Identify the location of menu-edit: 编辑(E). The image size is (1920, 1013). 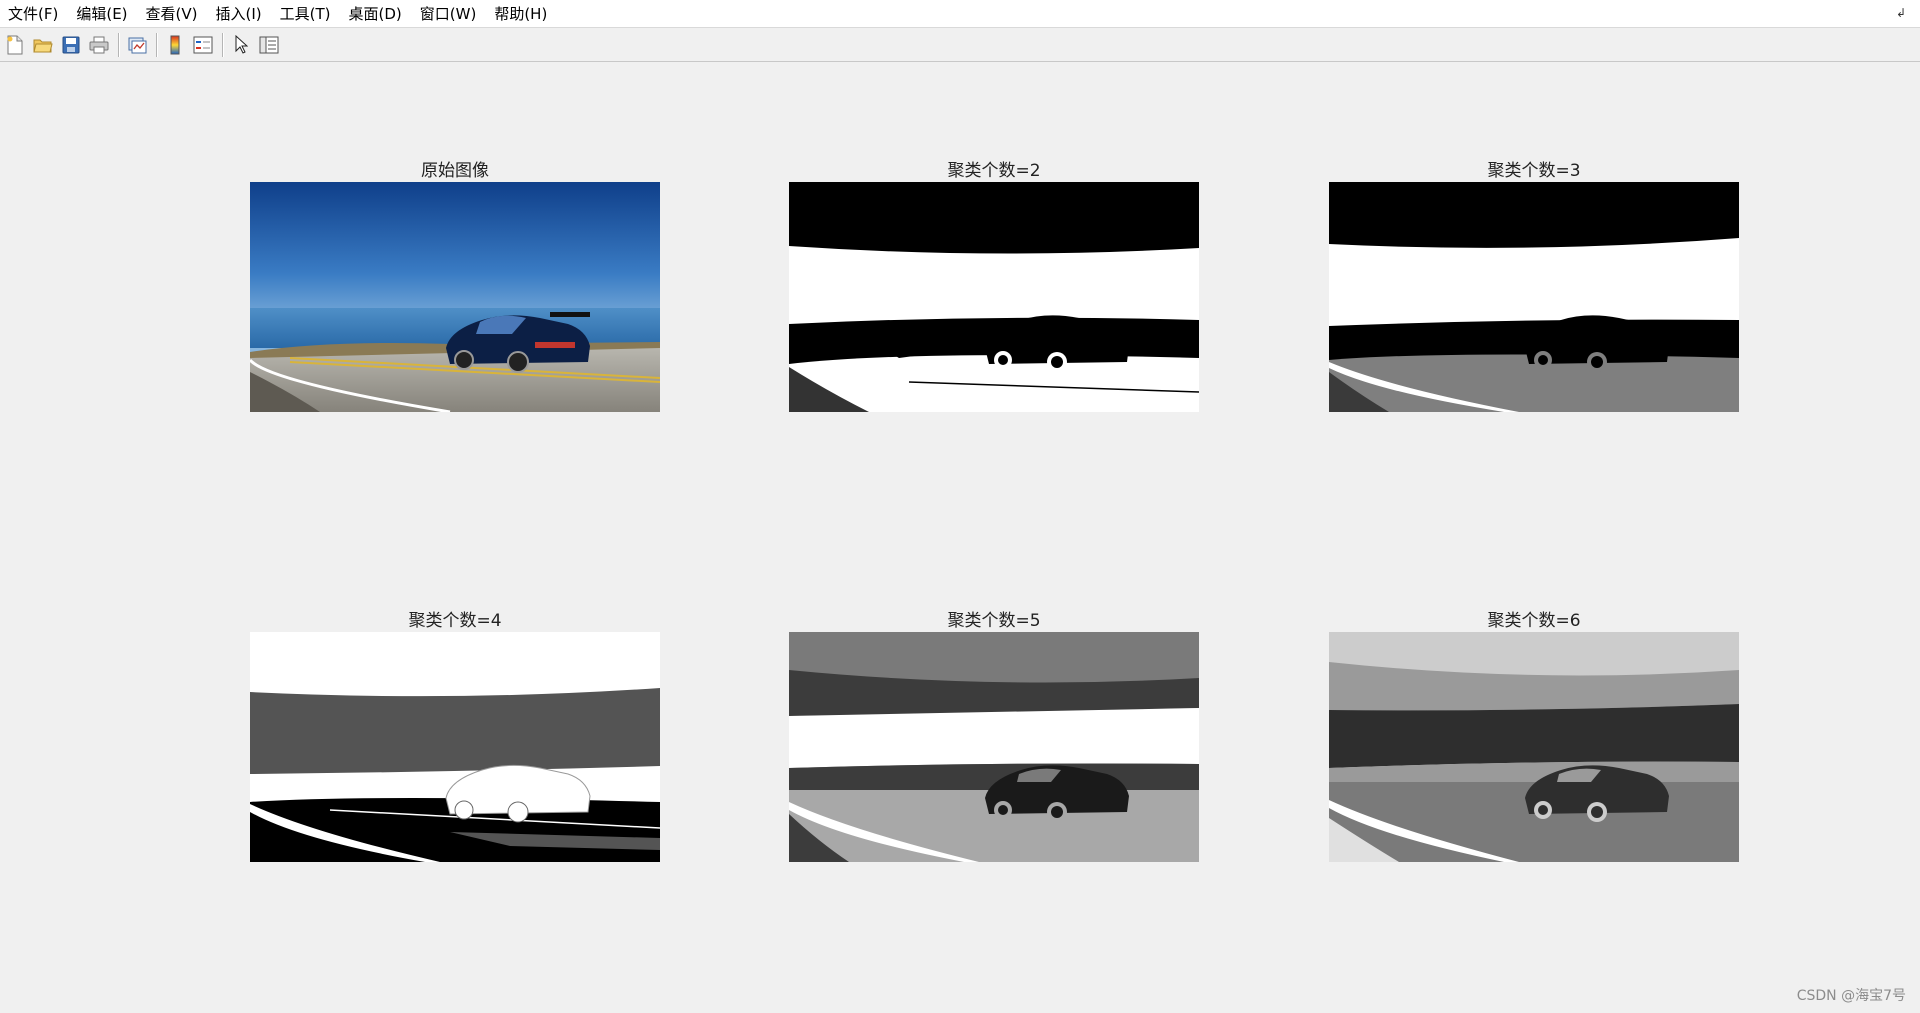
(101, 14).